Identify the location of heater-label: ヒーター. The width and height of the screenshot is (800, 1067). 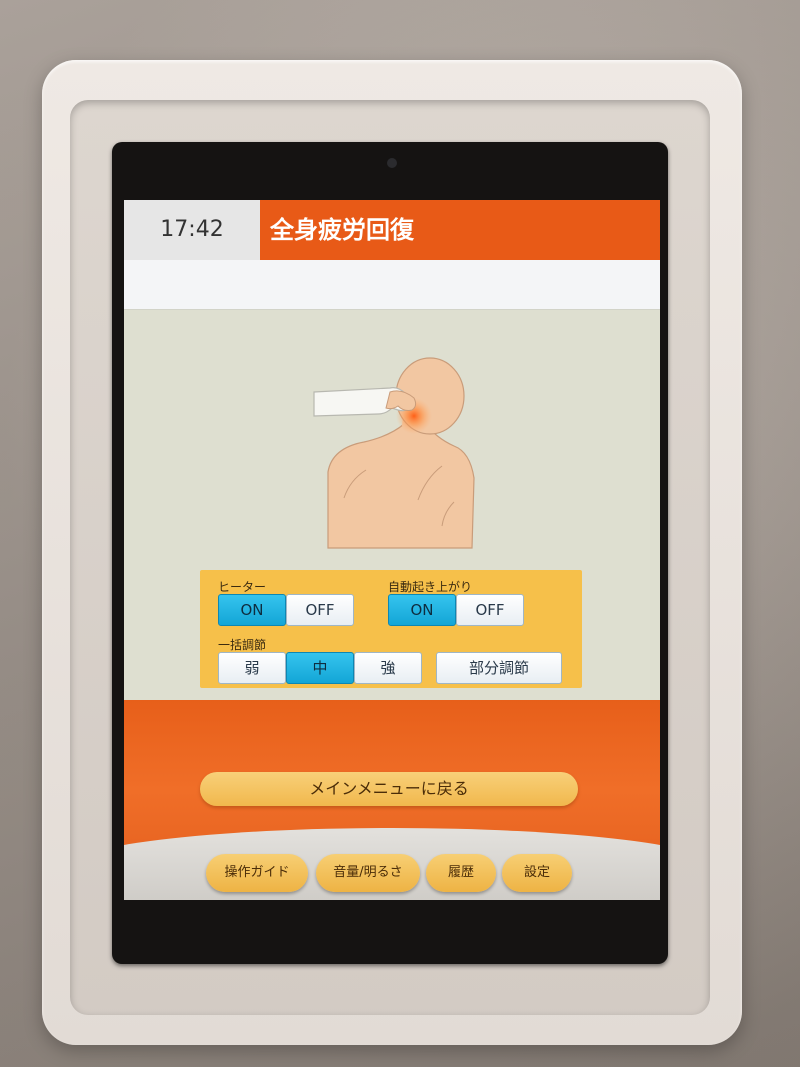
(242, 587).